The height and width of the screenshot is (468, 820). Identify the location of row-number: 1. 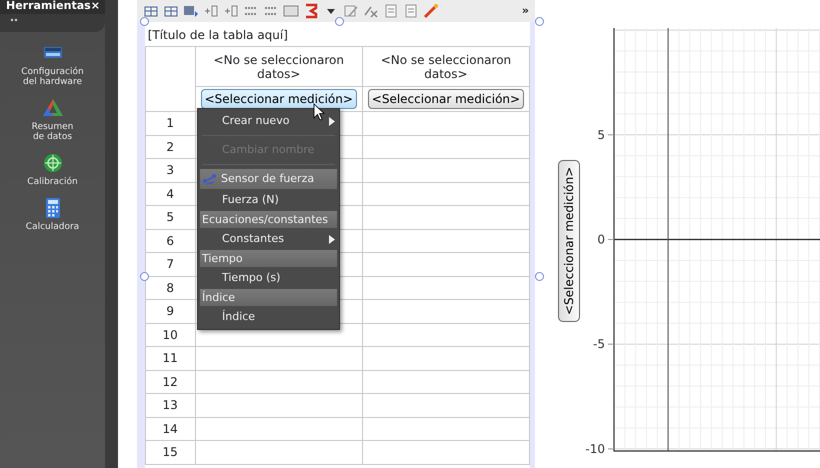
(170, 123).